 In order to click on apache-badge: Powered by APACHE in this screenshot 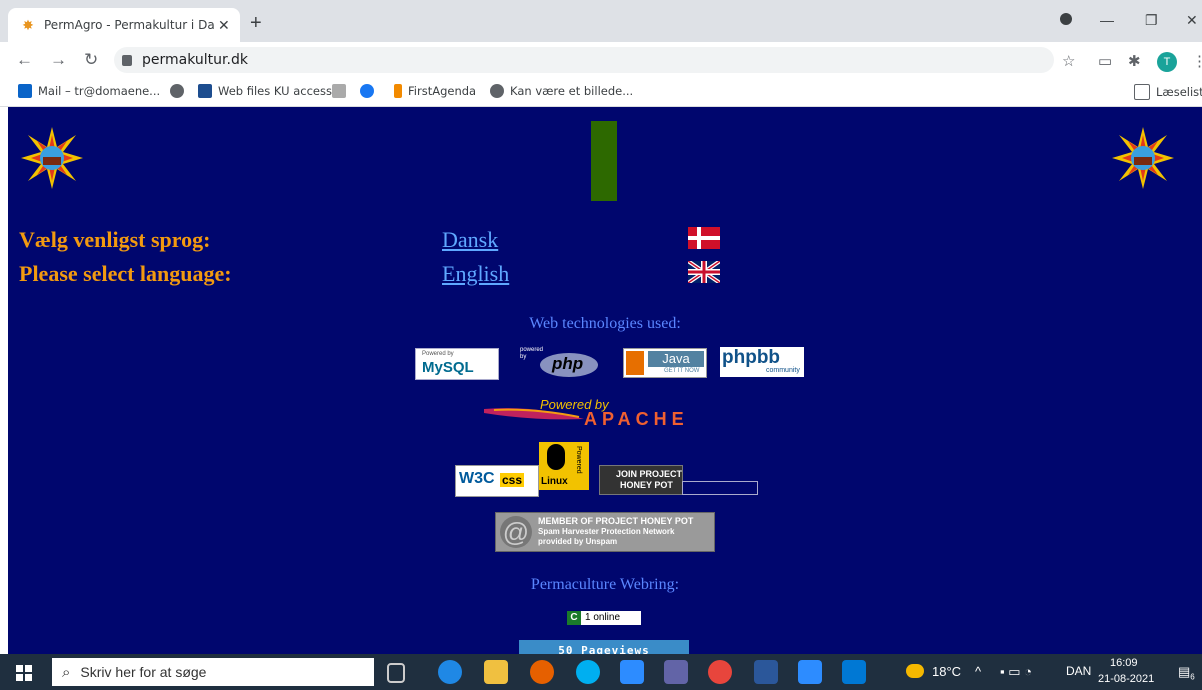, I will do `click(604, 415)`.